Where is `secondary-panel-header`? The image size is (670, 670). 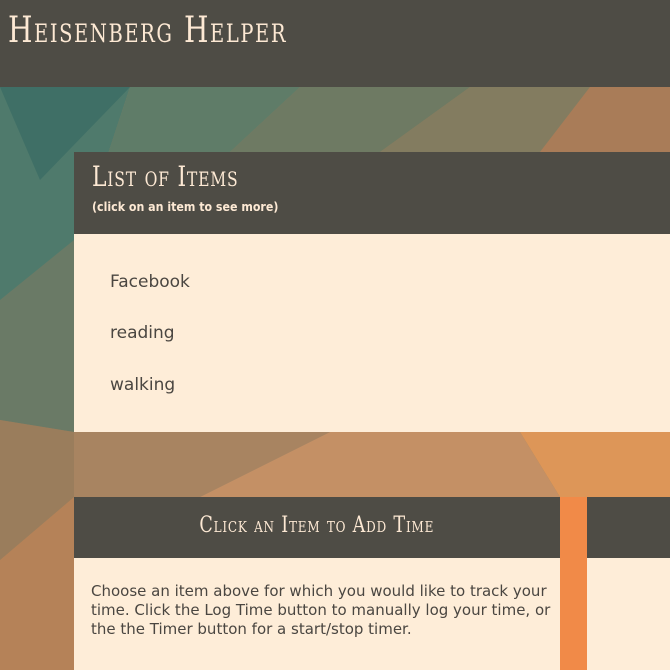
secondary-panel-header is located at coordinates (628, 527).